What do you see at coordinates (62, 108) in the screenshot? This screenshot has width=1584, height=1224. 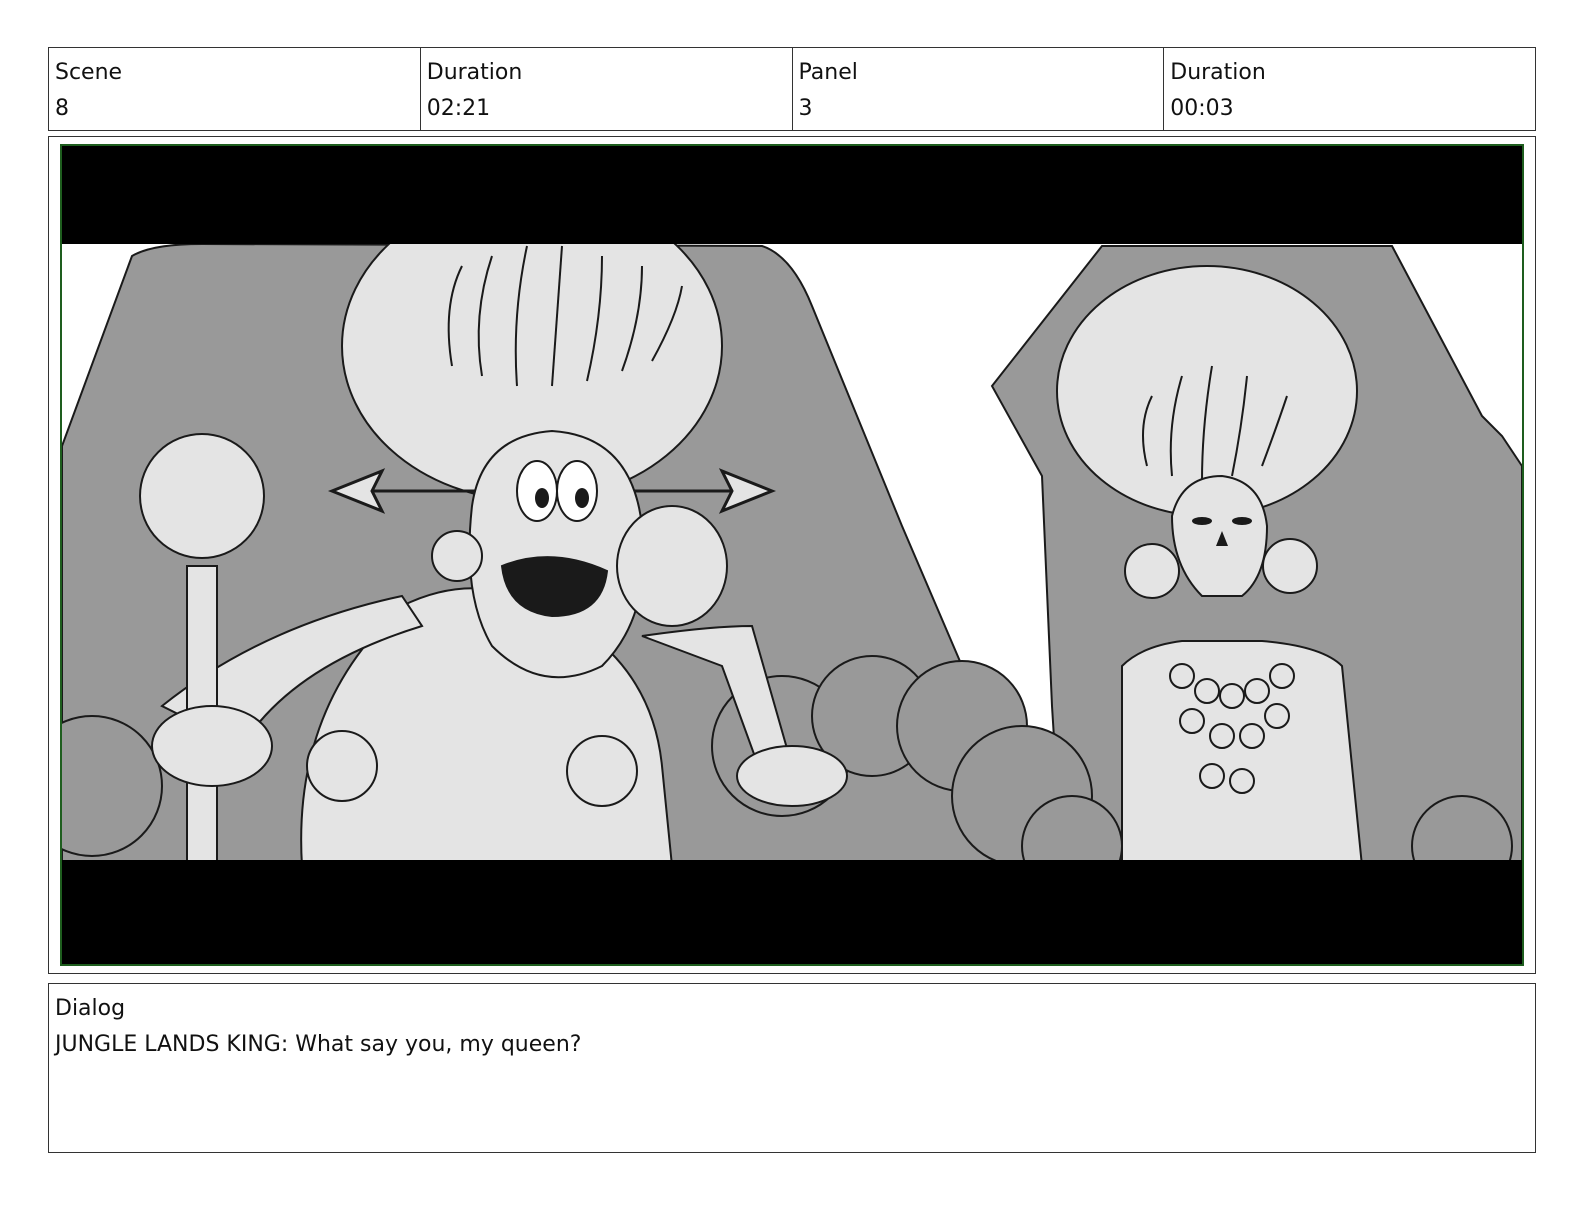 I see `scene-value: 8` at bounding box center [62, 108].